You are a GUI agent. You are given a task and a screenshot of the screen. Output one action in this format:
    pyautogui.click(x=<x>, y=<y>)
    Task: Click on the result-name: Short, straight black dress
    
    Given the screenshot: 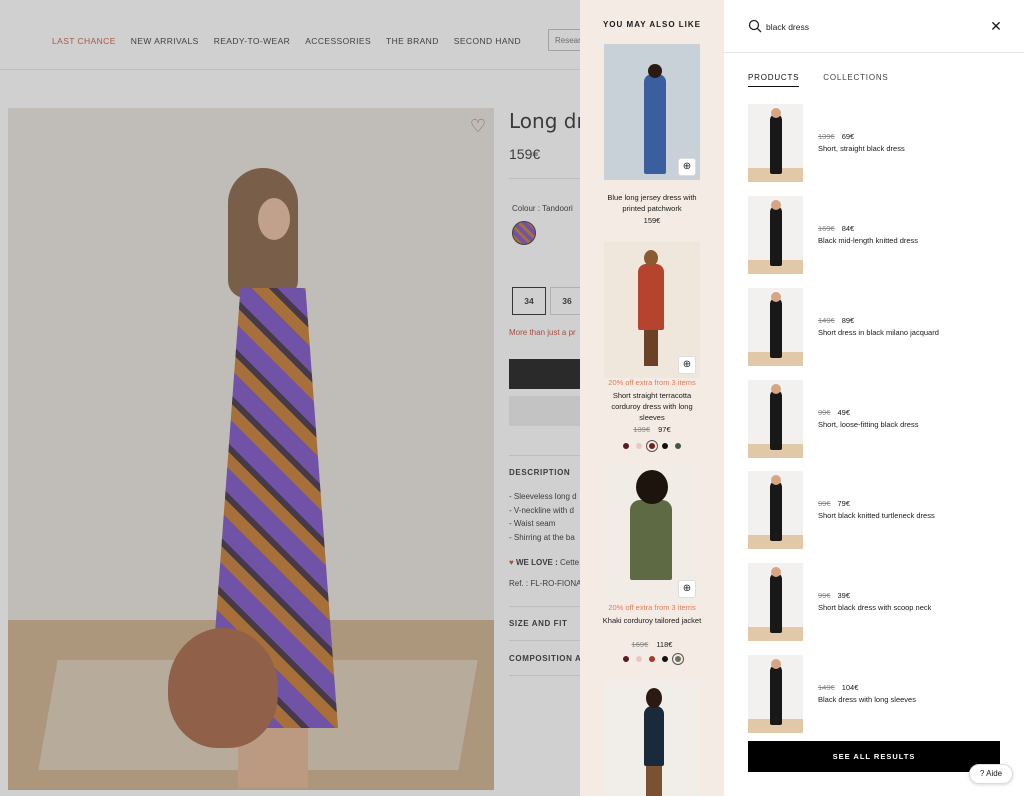 What is the action you would take?
    pyautogui.click(x=861, y=148)
    